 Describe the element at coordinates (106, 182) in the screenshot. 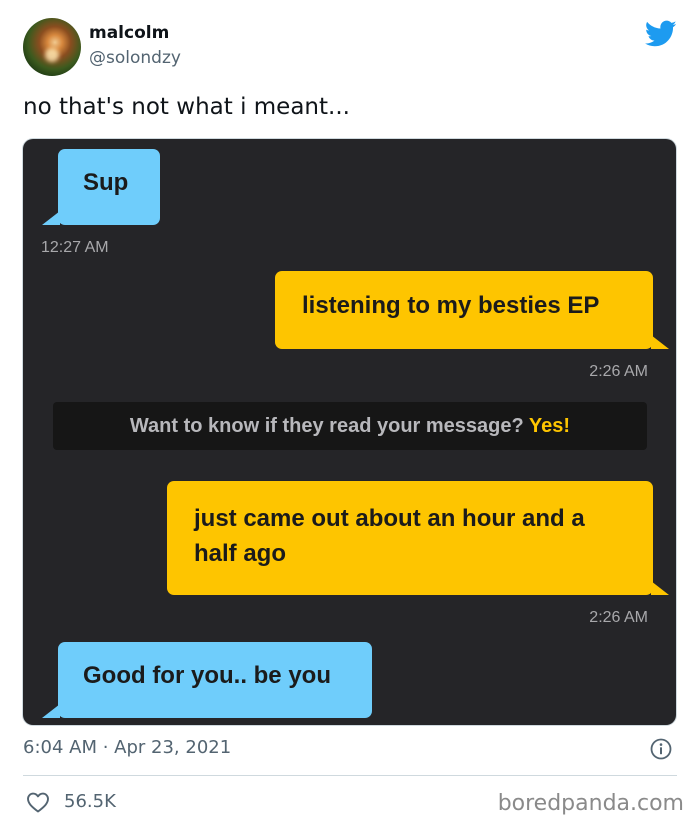

I see `message-text: Sup` at that location.